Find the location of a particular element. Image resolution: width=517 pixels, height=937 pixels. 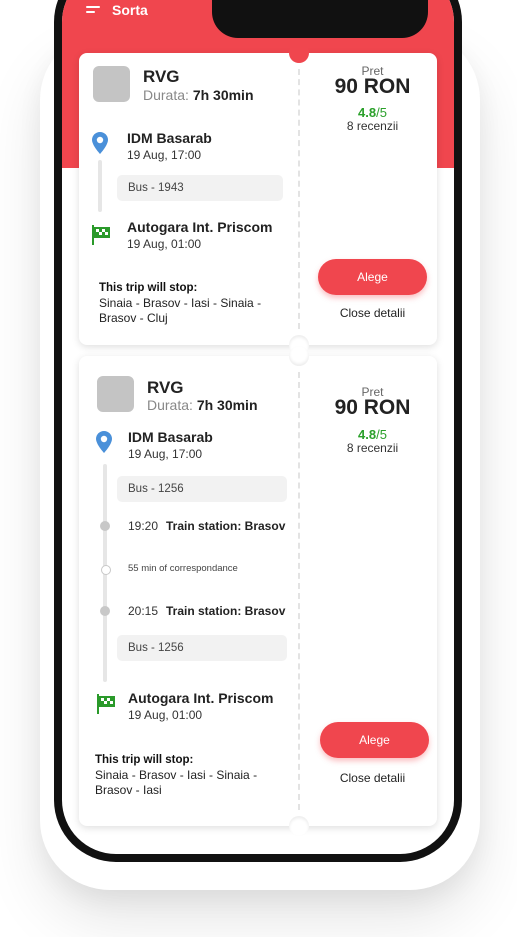

route-line is located at coordinates (100, 186).